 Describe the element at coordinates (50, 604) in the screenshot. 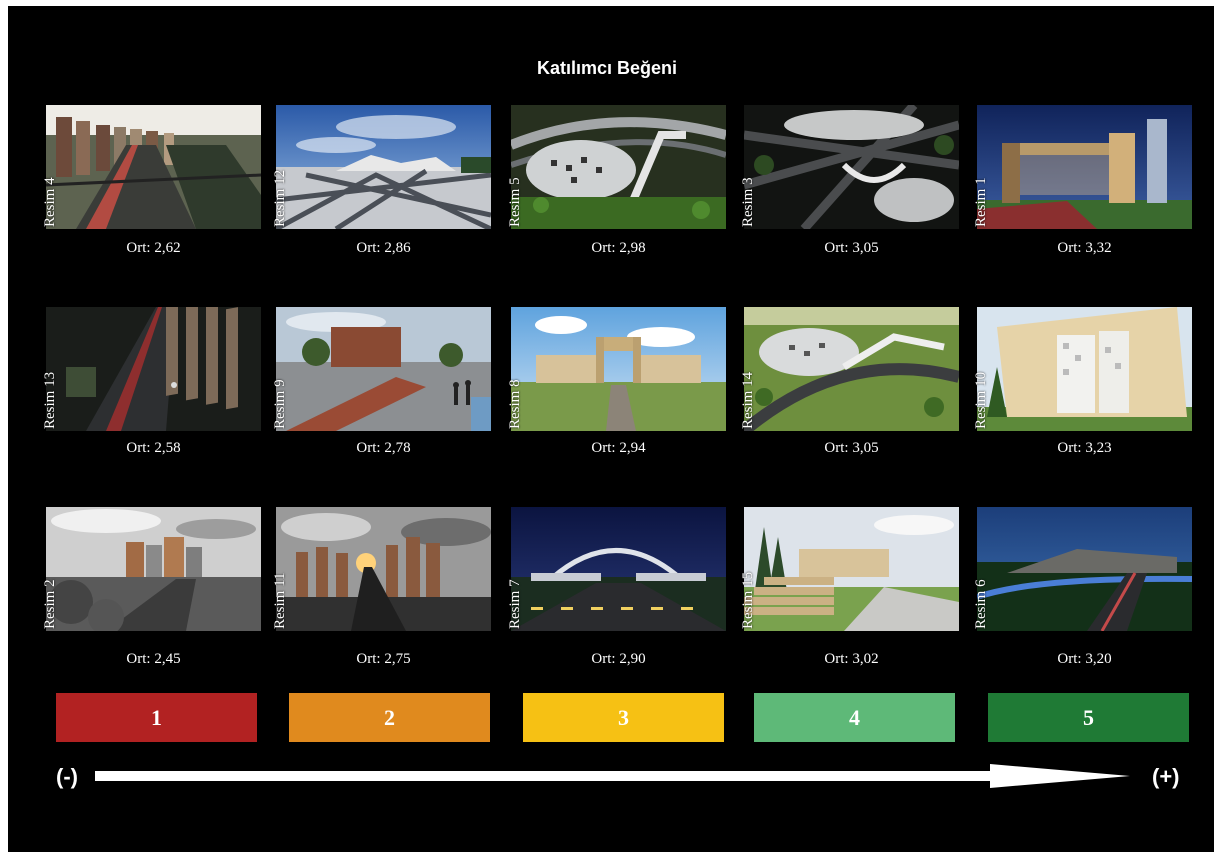

I see `image-label: Resim 2` at that location.